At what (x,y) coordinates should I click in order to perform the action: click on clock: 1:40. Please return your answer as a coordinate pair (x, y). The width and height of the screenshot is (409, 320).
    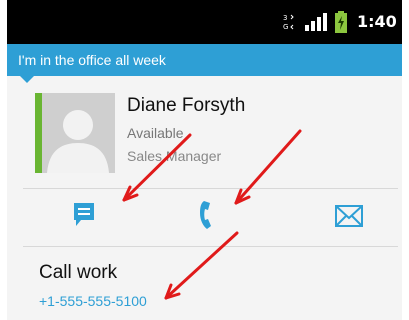
    Looking at the image, I should click on (377, 21).